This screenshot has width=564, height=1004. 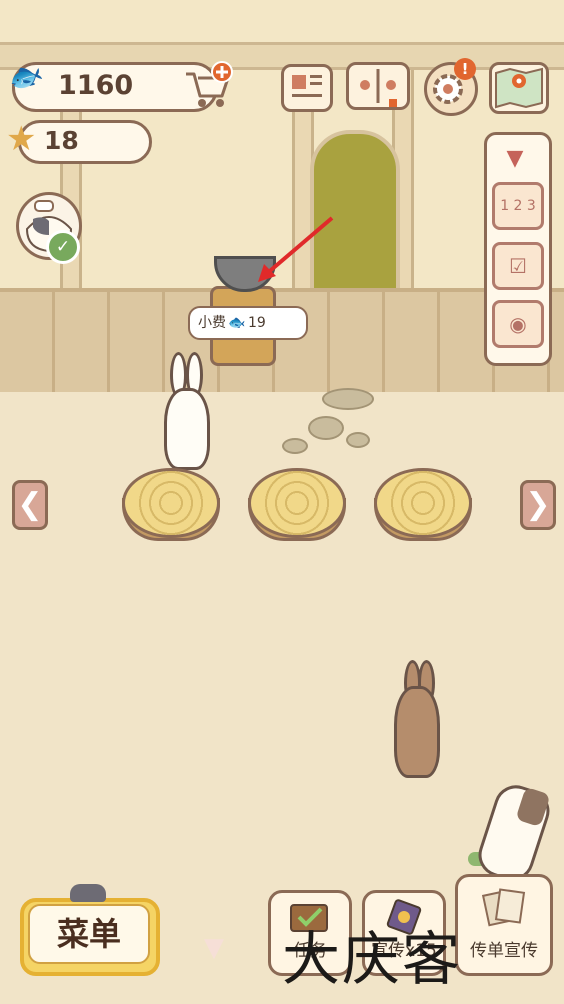 I want to click on paw-book-icon, so click(x=378, y=89).